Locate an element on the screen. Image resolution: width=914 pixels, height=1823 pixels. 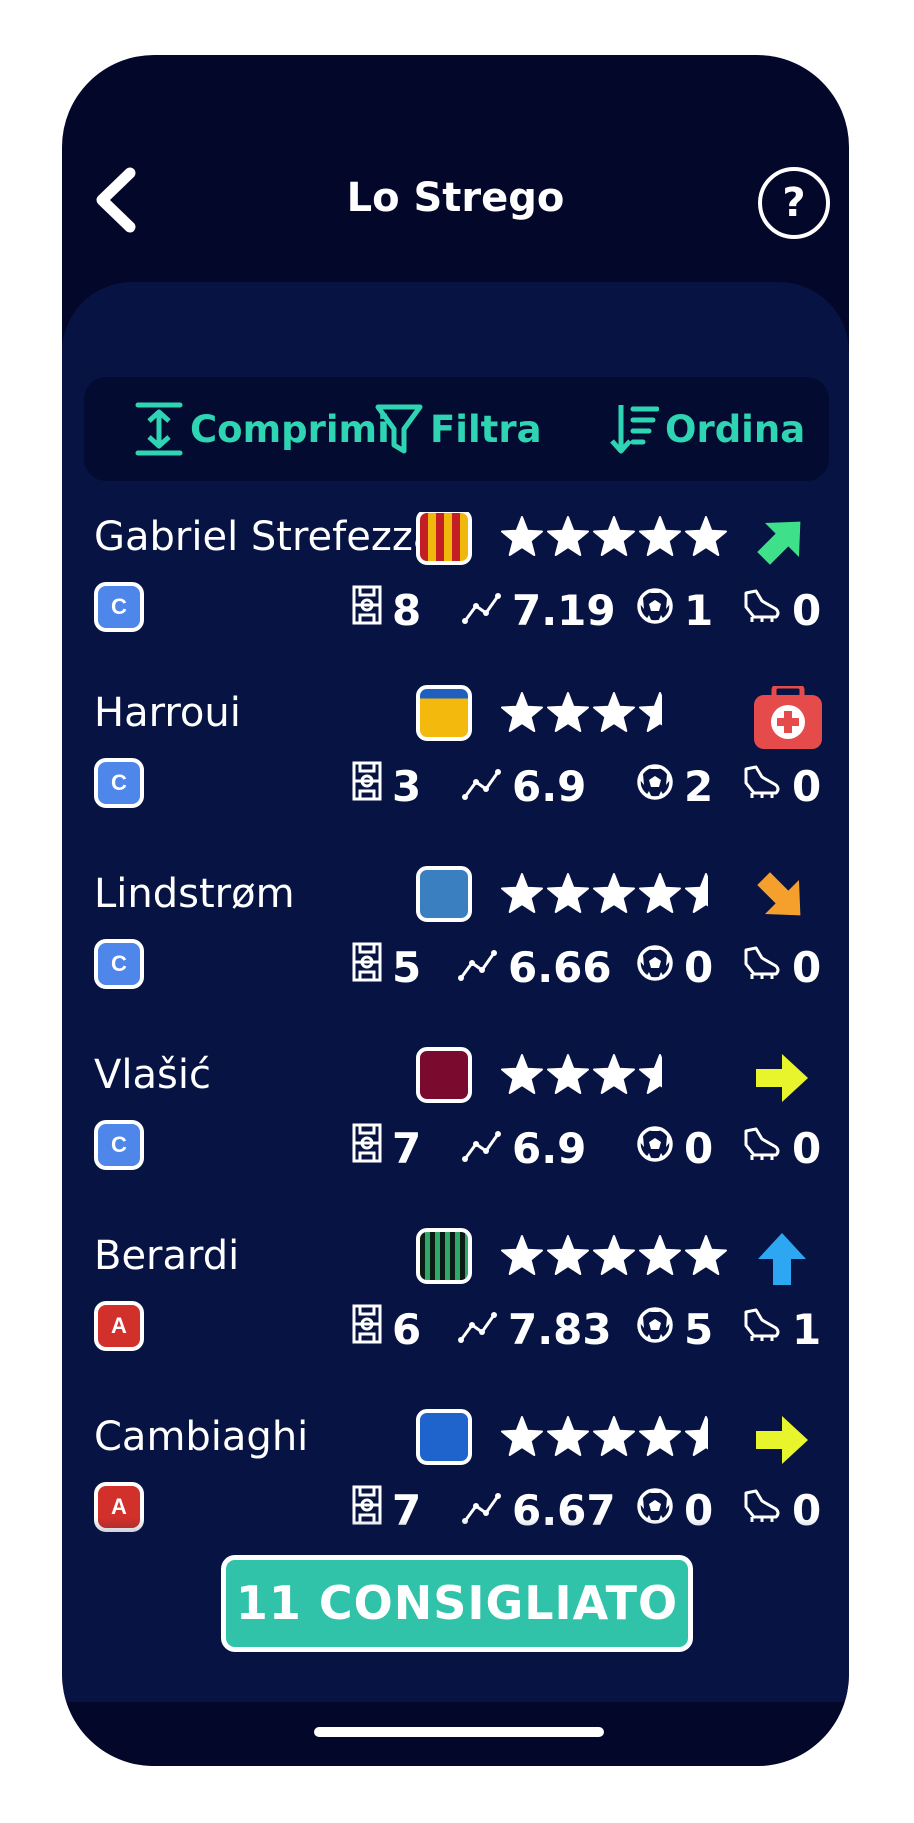
filter-label: Filtra is located at coordinates (486, 429).